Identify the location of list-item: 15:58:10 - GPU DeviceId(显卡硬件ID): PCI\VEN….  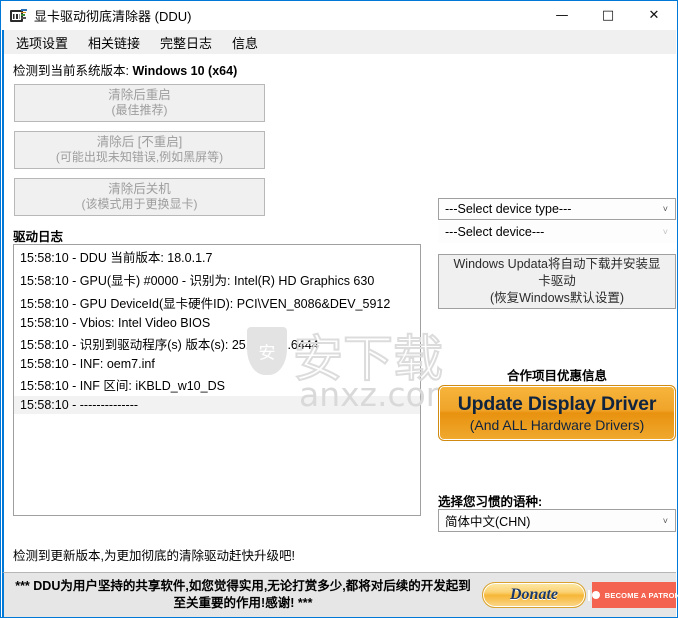
(217, 302).